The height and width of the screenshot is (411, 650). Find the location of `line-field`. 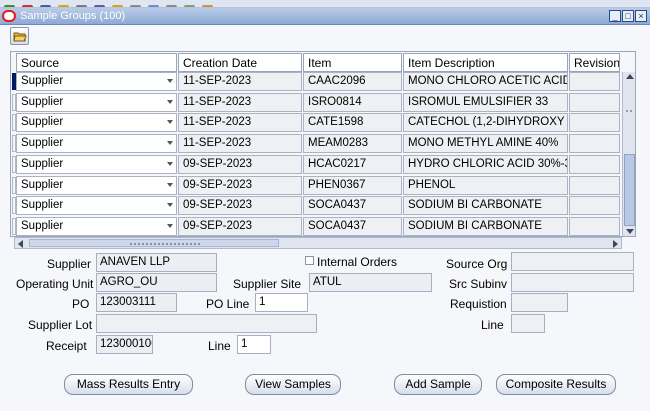

line-field is located at coordinates (528, 323).